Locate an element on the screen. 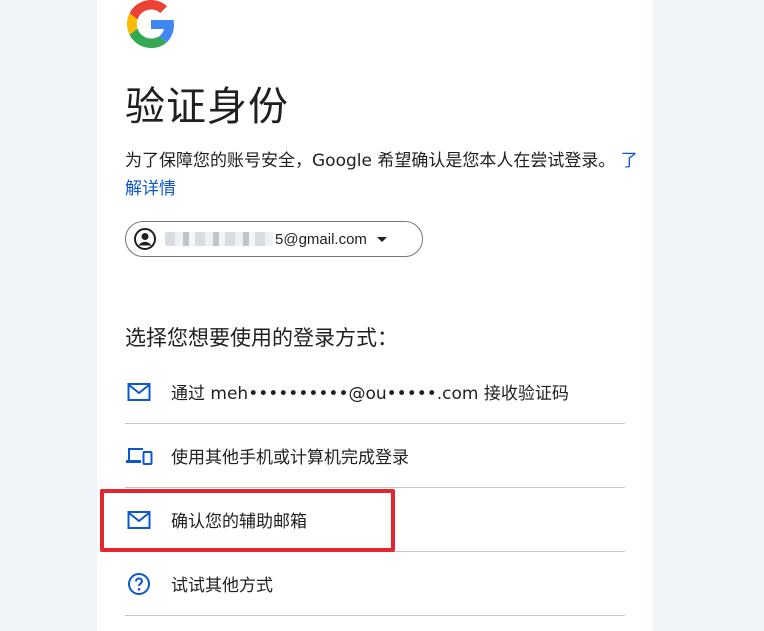  option-email-code: 通过 meh••••••••••@ou•••••.com 接收验证码 is located at coordinates (375, 392).